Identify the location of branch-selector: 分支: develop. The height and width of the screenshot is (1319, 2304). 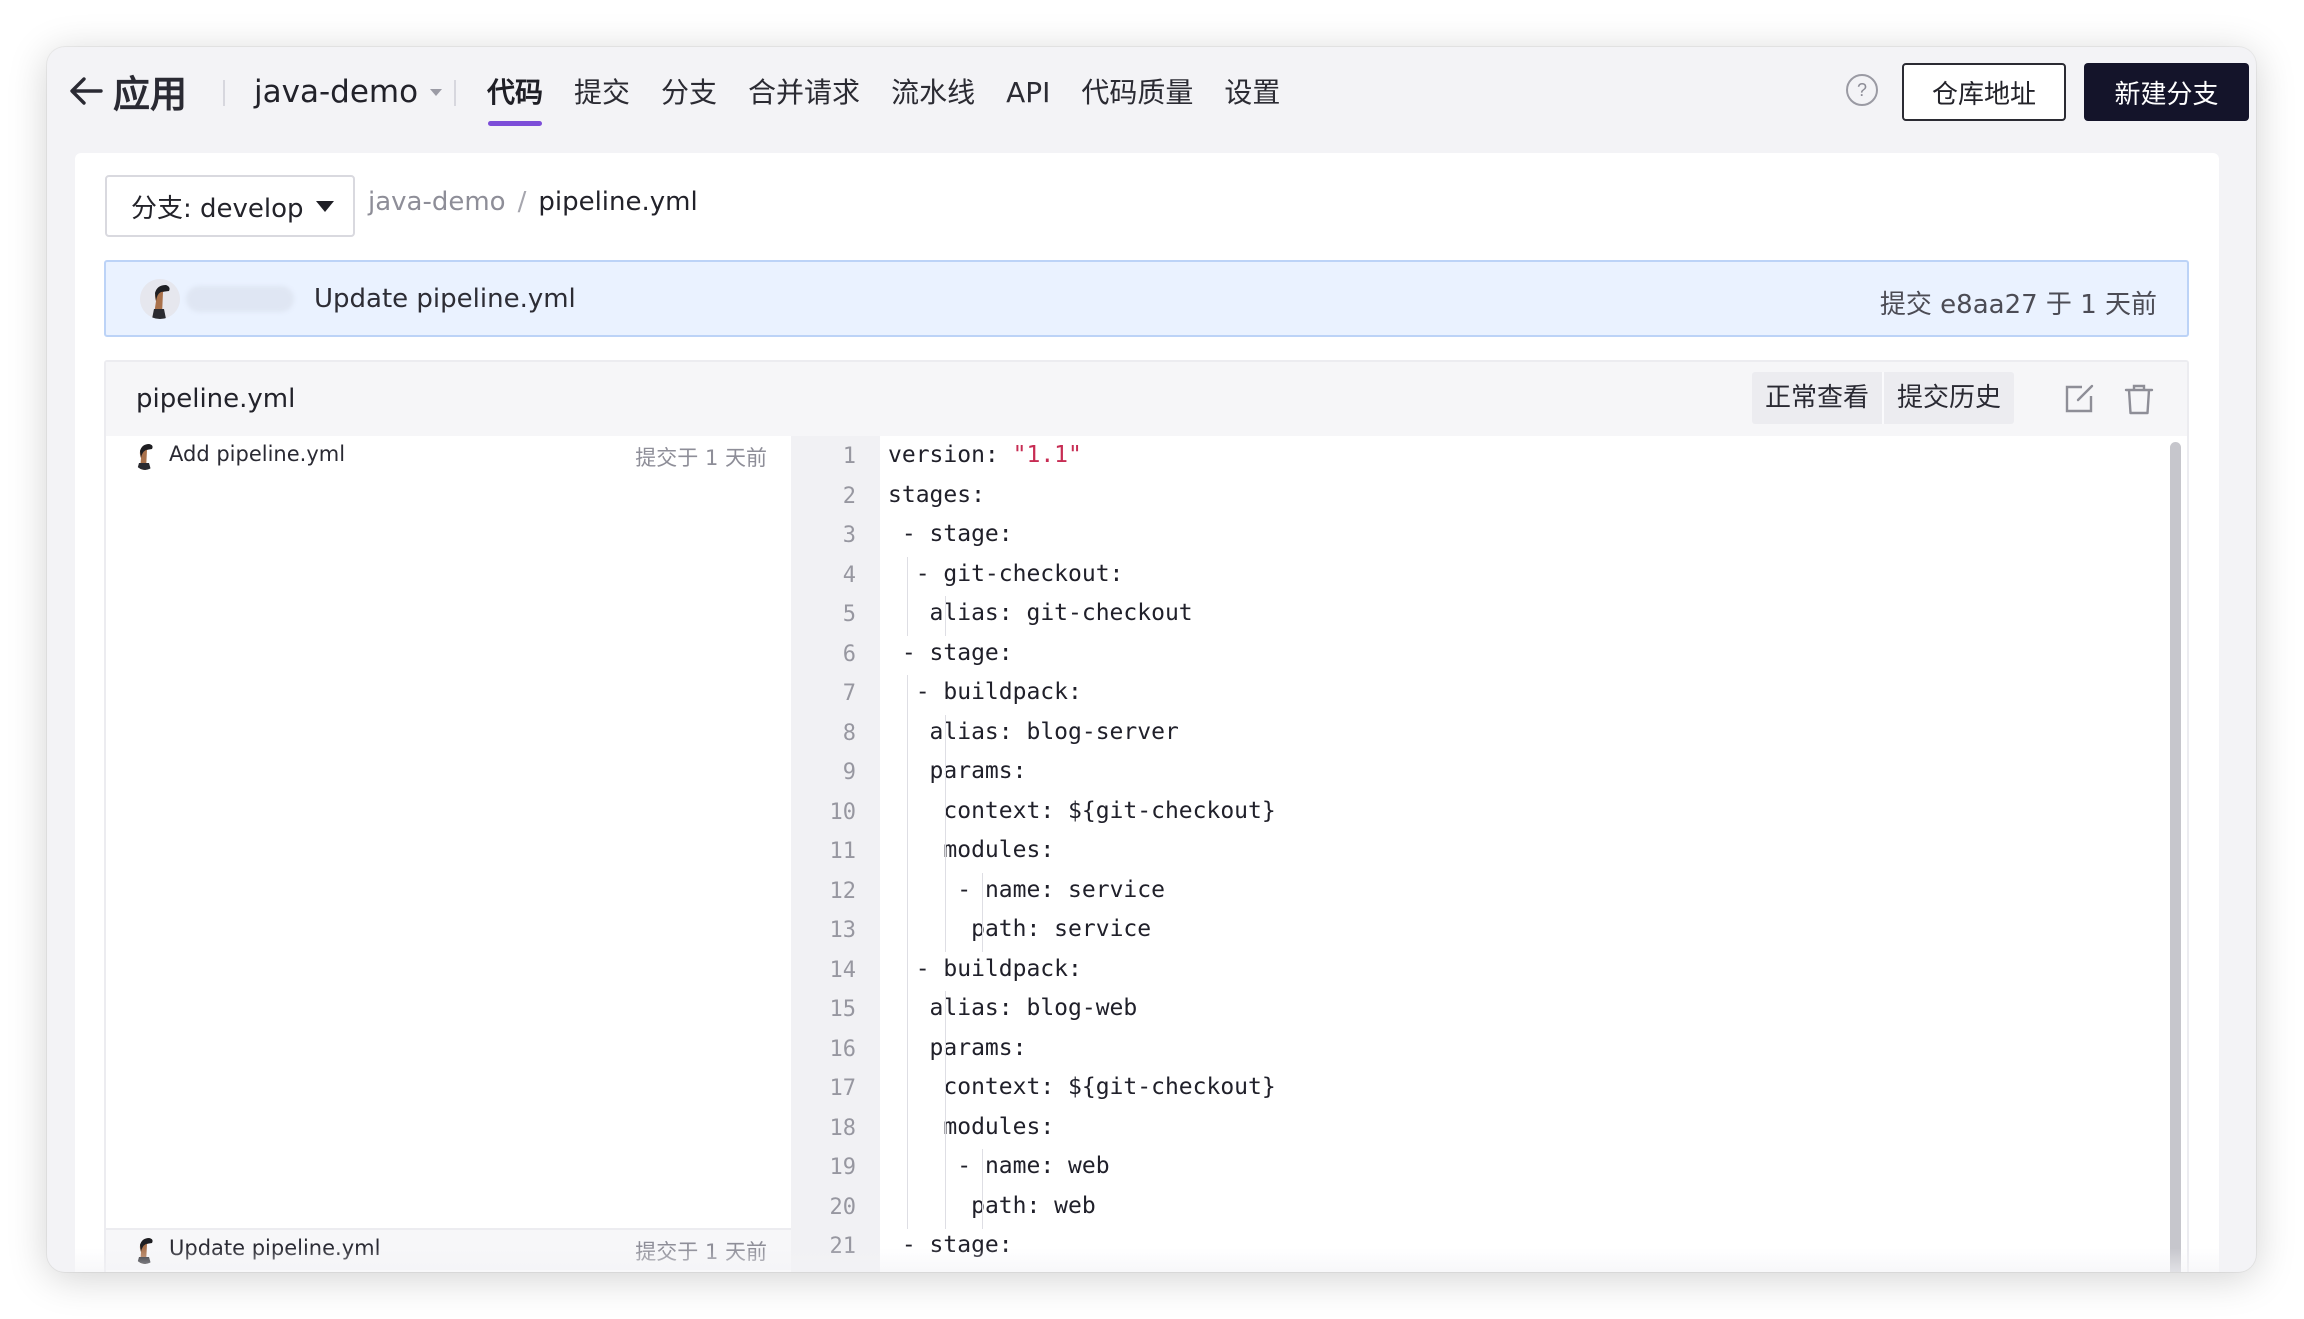
(230, 206).